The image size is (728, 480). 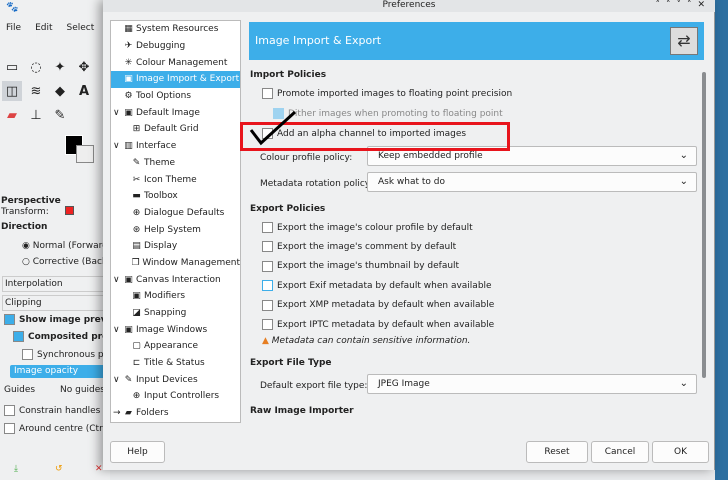 I want to click on tree-item-label: Appearance, so click(x=171, y=346).